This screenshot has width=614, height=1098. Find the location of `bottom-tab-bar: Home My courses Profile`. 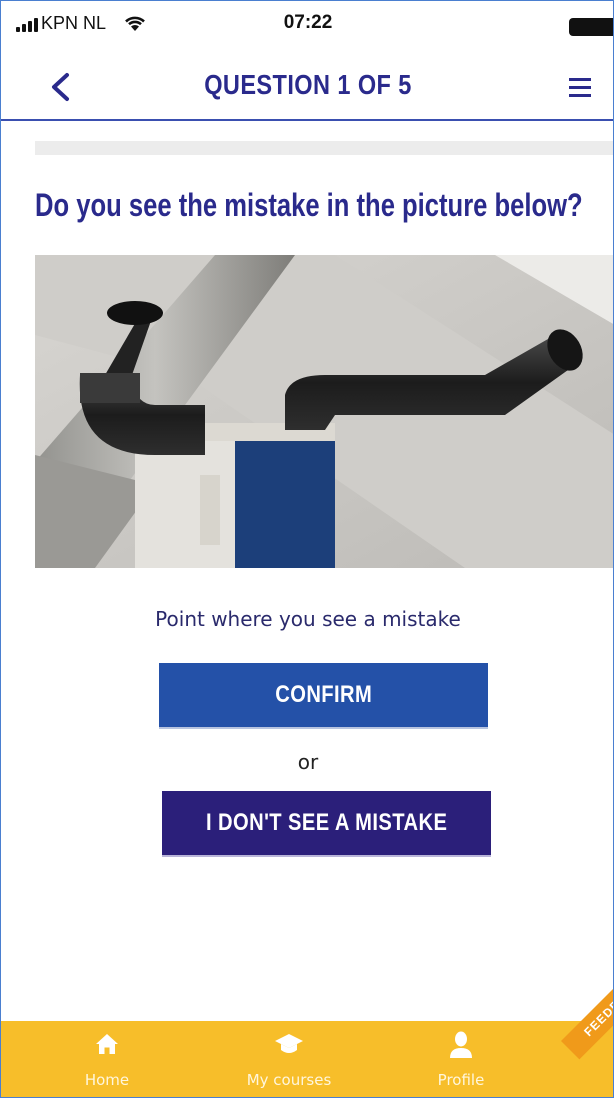

bottom-tab-bar: Home My courses Profile is located at coordinates (307, 1059).